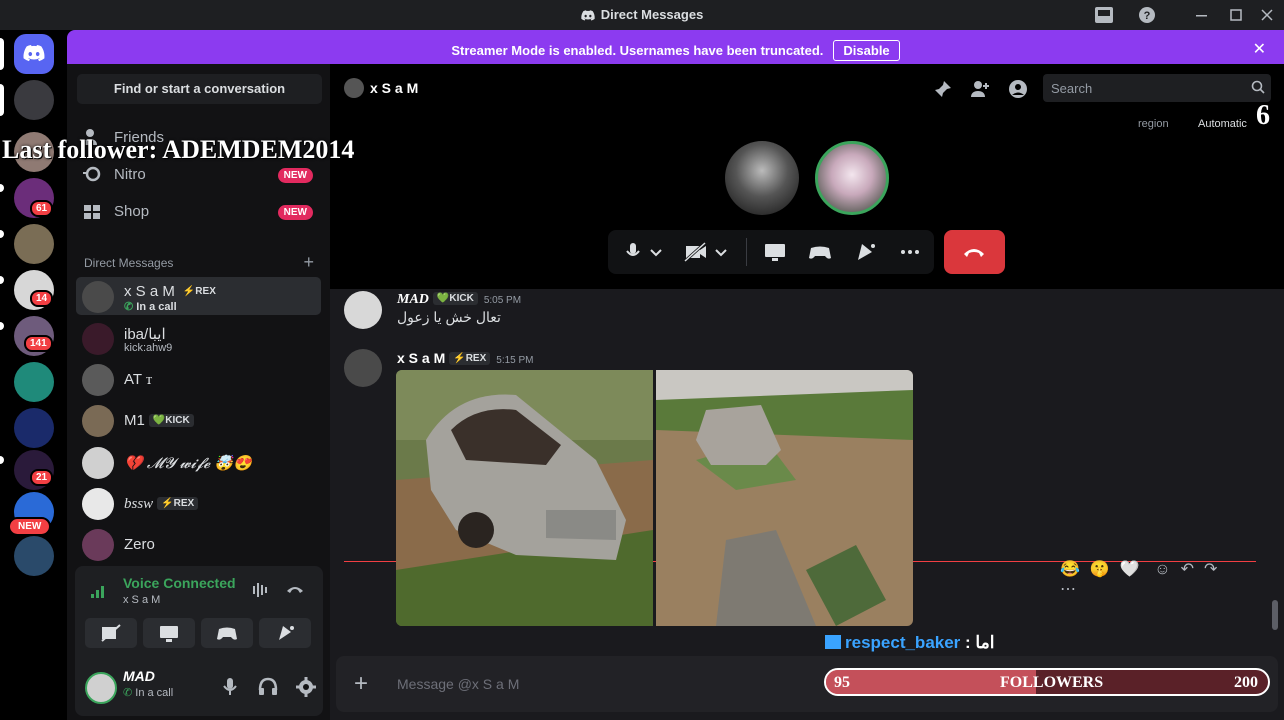  I want to click on dm-item-iba: iba/ايبا kick:ahw9, so click(198, 338).